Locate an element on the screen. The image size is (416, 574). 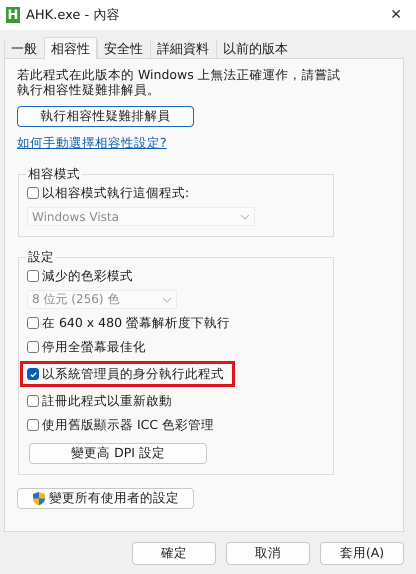
group-legend: 相容模式 is located at coordinates (54, 174).